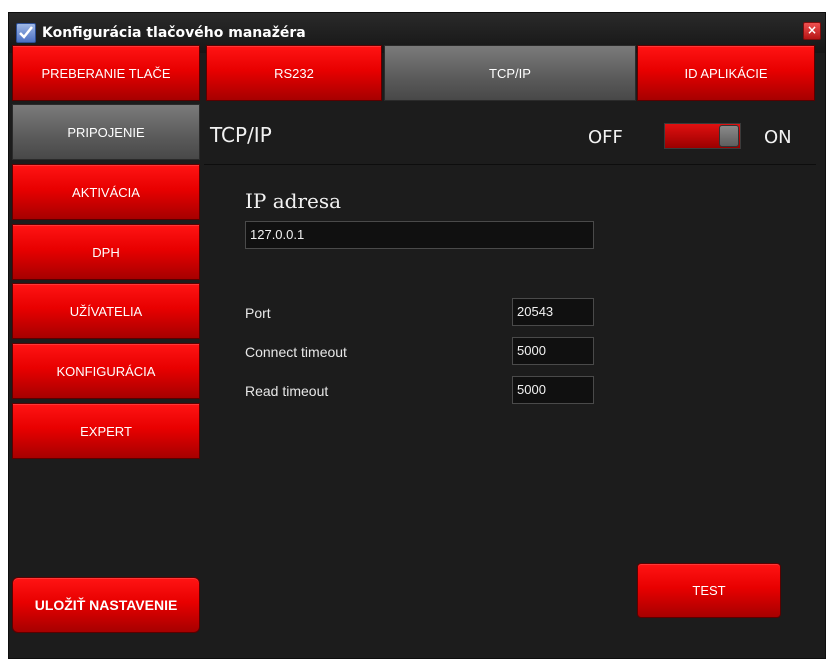 This screenshot has height=659, width=829. I want to click on tcpip-toggle, so click(702, 136).